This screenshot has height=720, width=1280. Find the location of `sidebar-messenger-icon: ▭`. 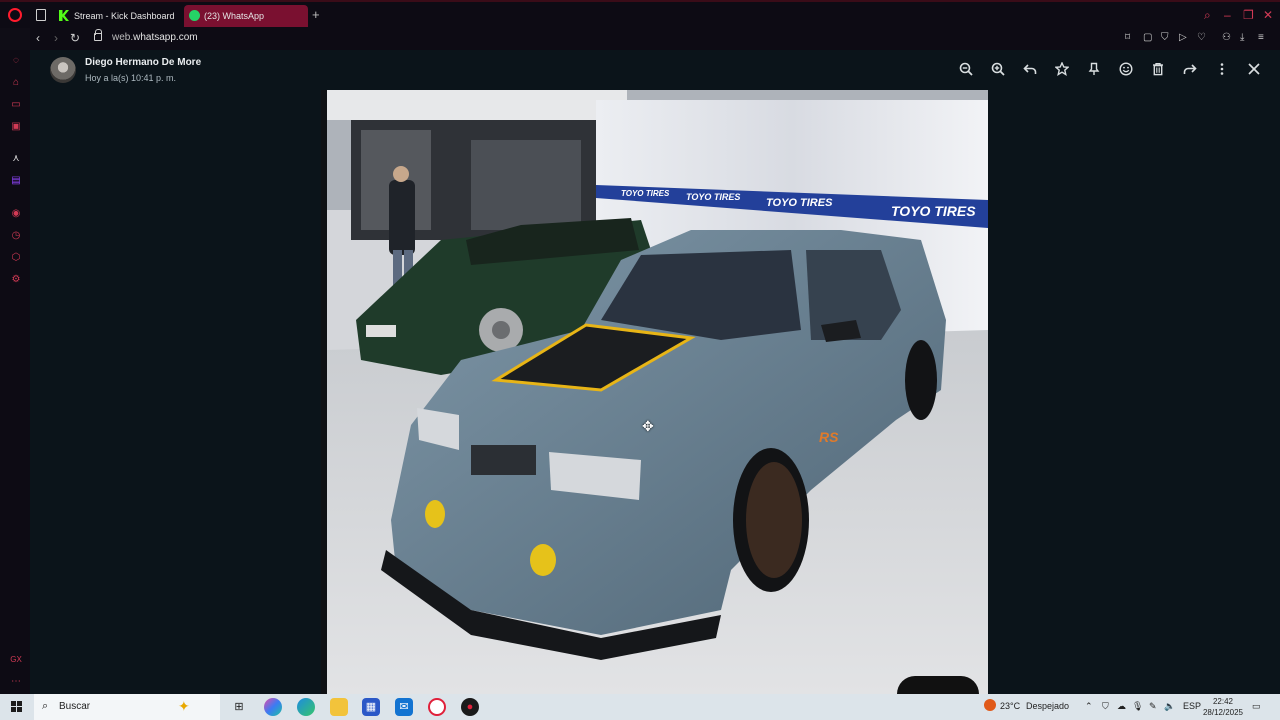

sidebar-messenger-icon: ▭ is located at coordinates (16, 105).